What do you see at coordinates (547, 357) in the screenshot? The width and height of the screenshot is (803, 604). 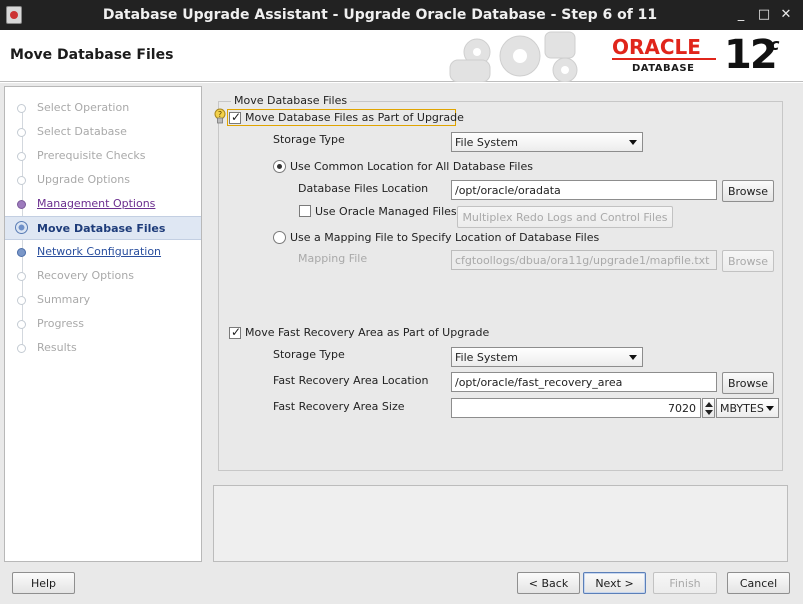 I see `fra-storage-type-select: File System` at bounding box center [547, 357].